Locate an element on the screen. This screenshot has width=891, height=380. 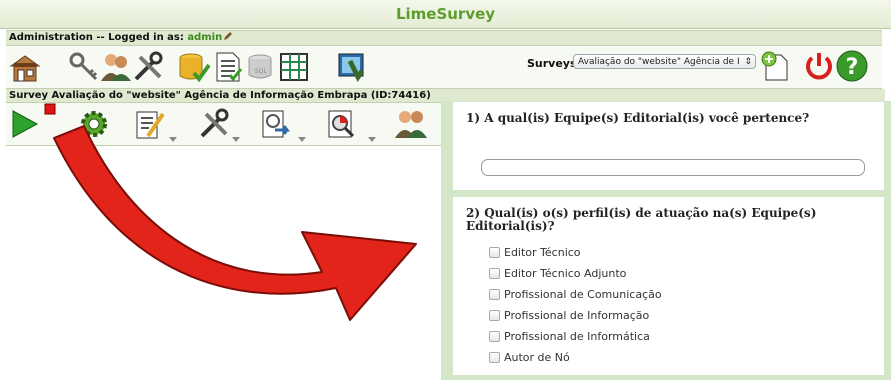
pencil-icon is located at coordinates (228, 36).